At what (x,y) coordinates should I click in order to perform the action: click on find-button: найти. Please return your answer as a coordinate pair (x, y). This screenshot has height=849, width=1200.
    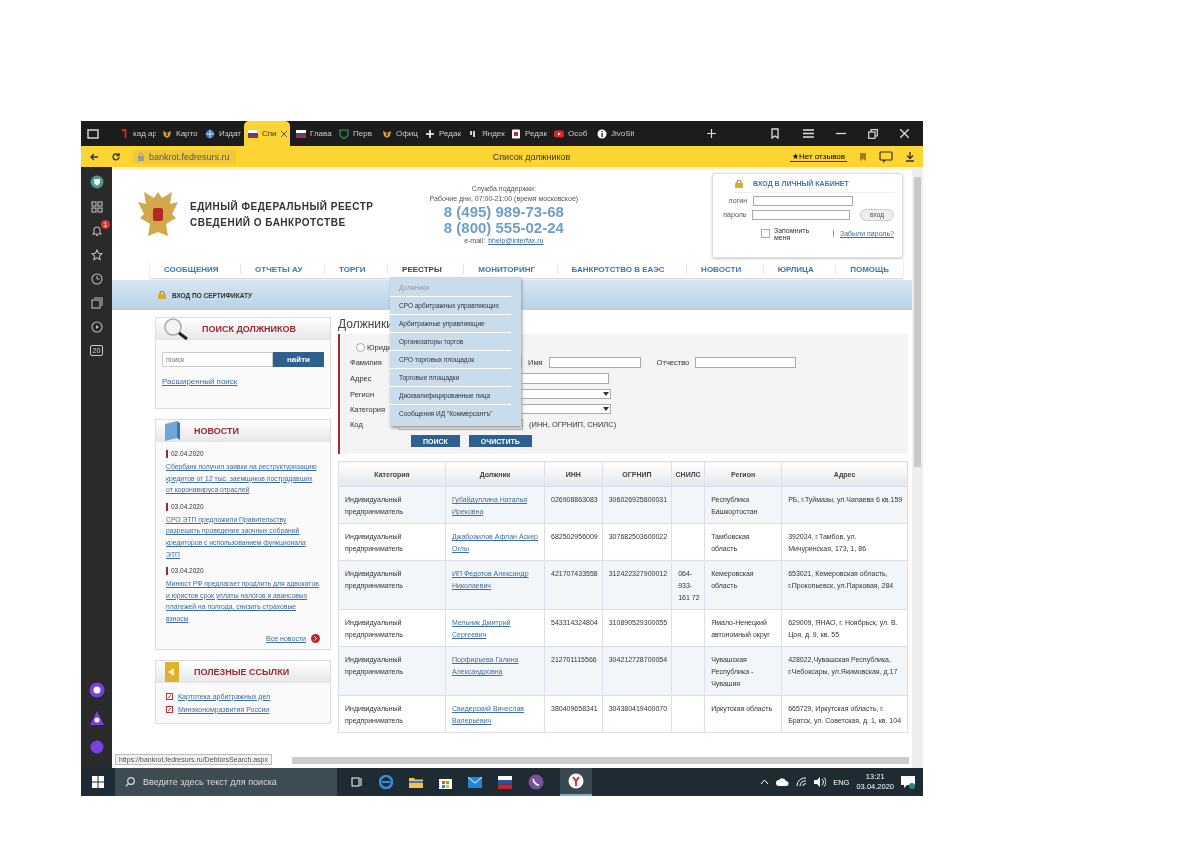
    Looking at the image, I should click on (298, 359).